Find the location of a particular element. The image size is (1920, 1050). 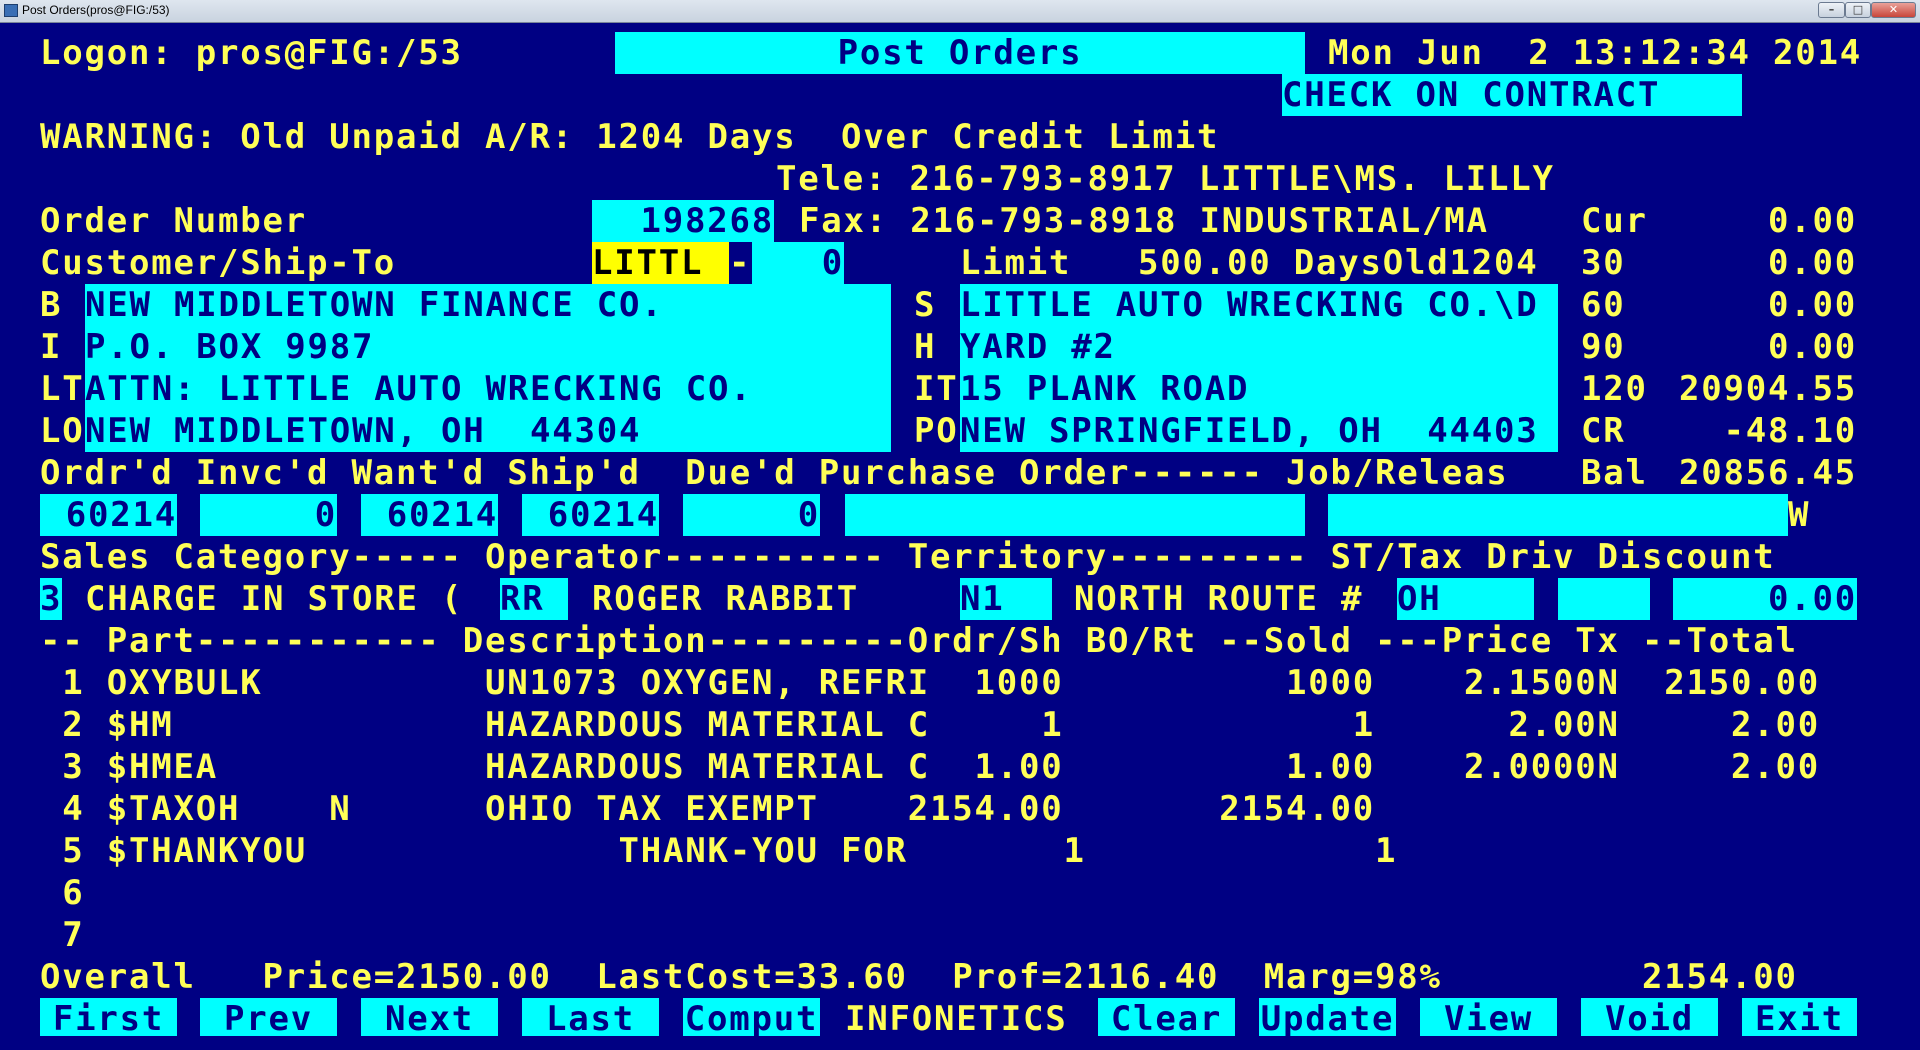

order-number-value: 198268 is located at coordinates (707, 221).